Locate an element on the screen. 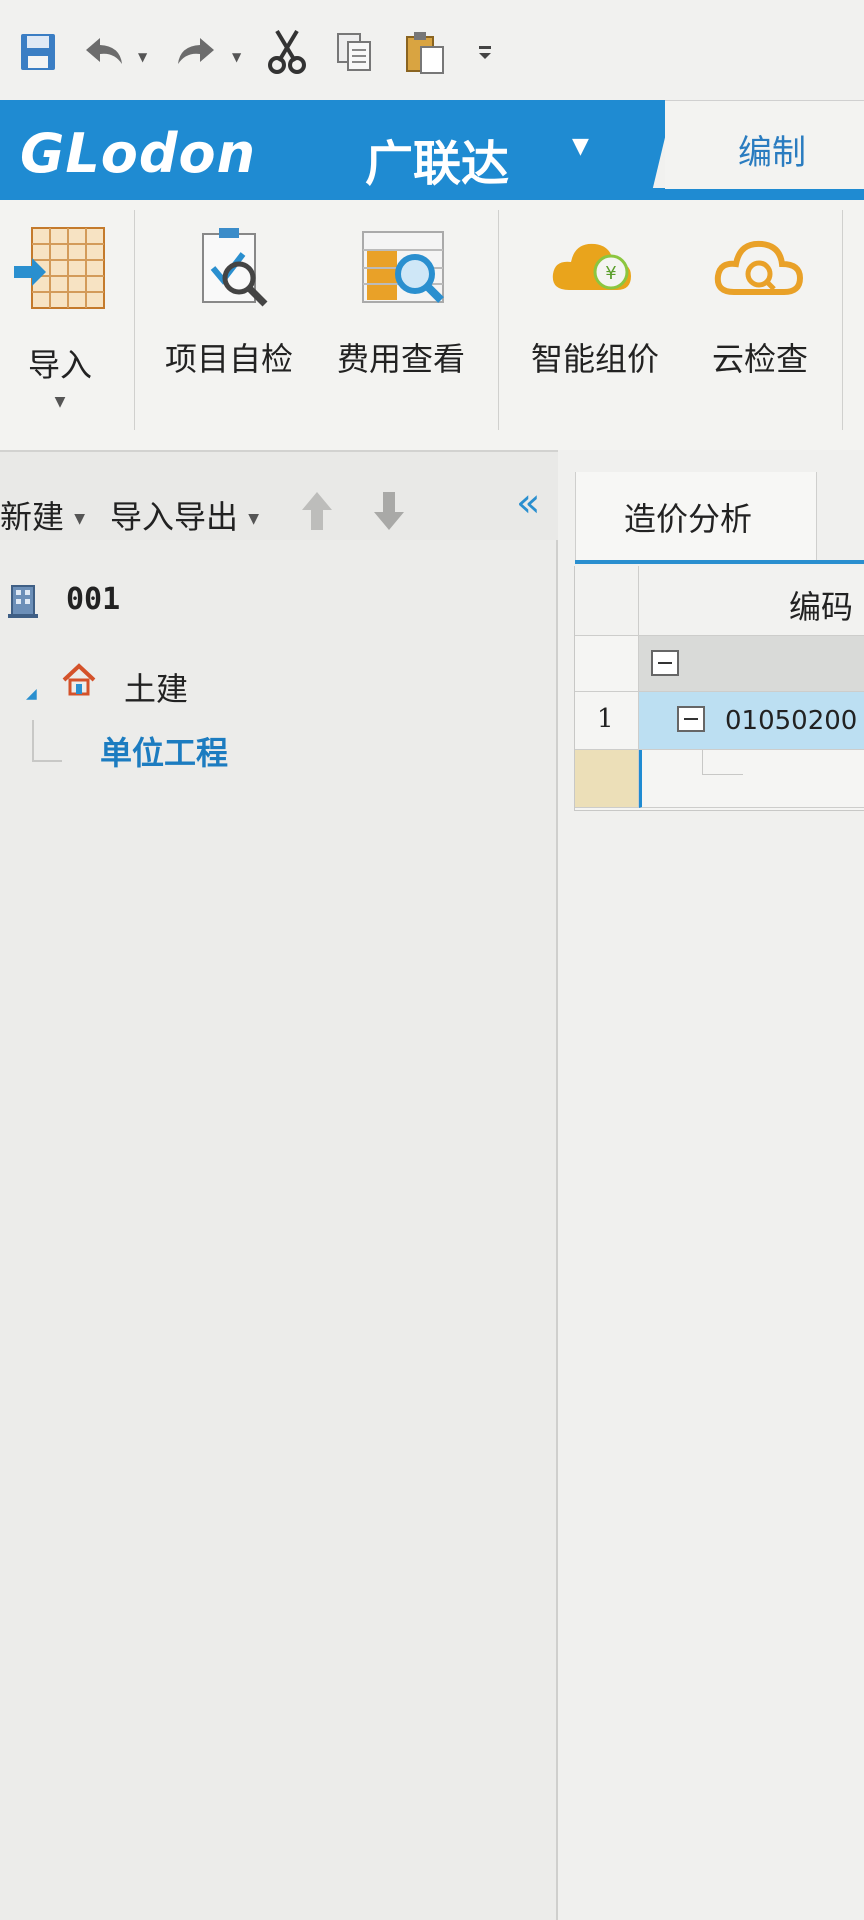  paste-icon is located at coordinates (425, 52).